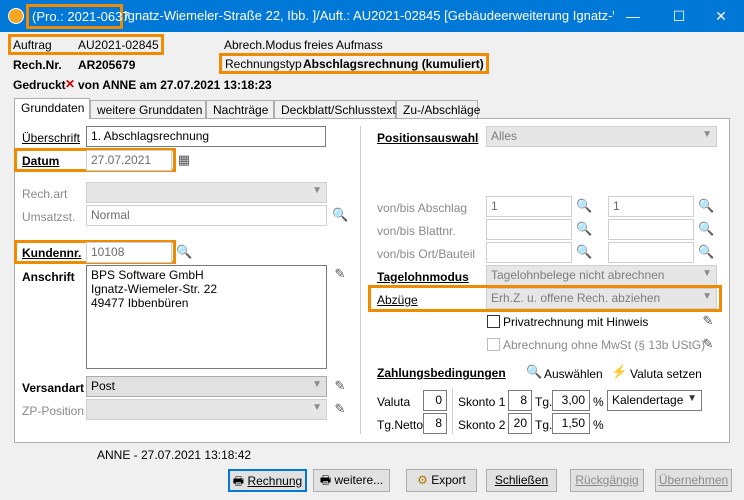 The width and height of the screenshot is (744, 500). I want to click on gedruckt-label: Gedruckt, so click(39, 85).